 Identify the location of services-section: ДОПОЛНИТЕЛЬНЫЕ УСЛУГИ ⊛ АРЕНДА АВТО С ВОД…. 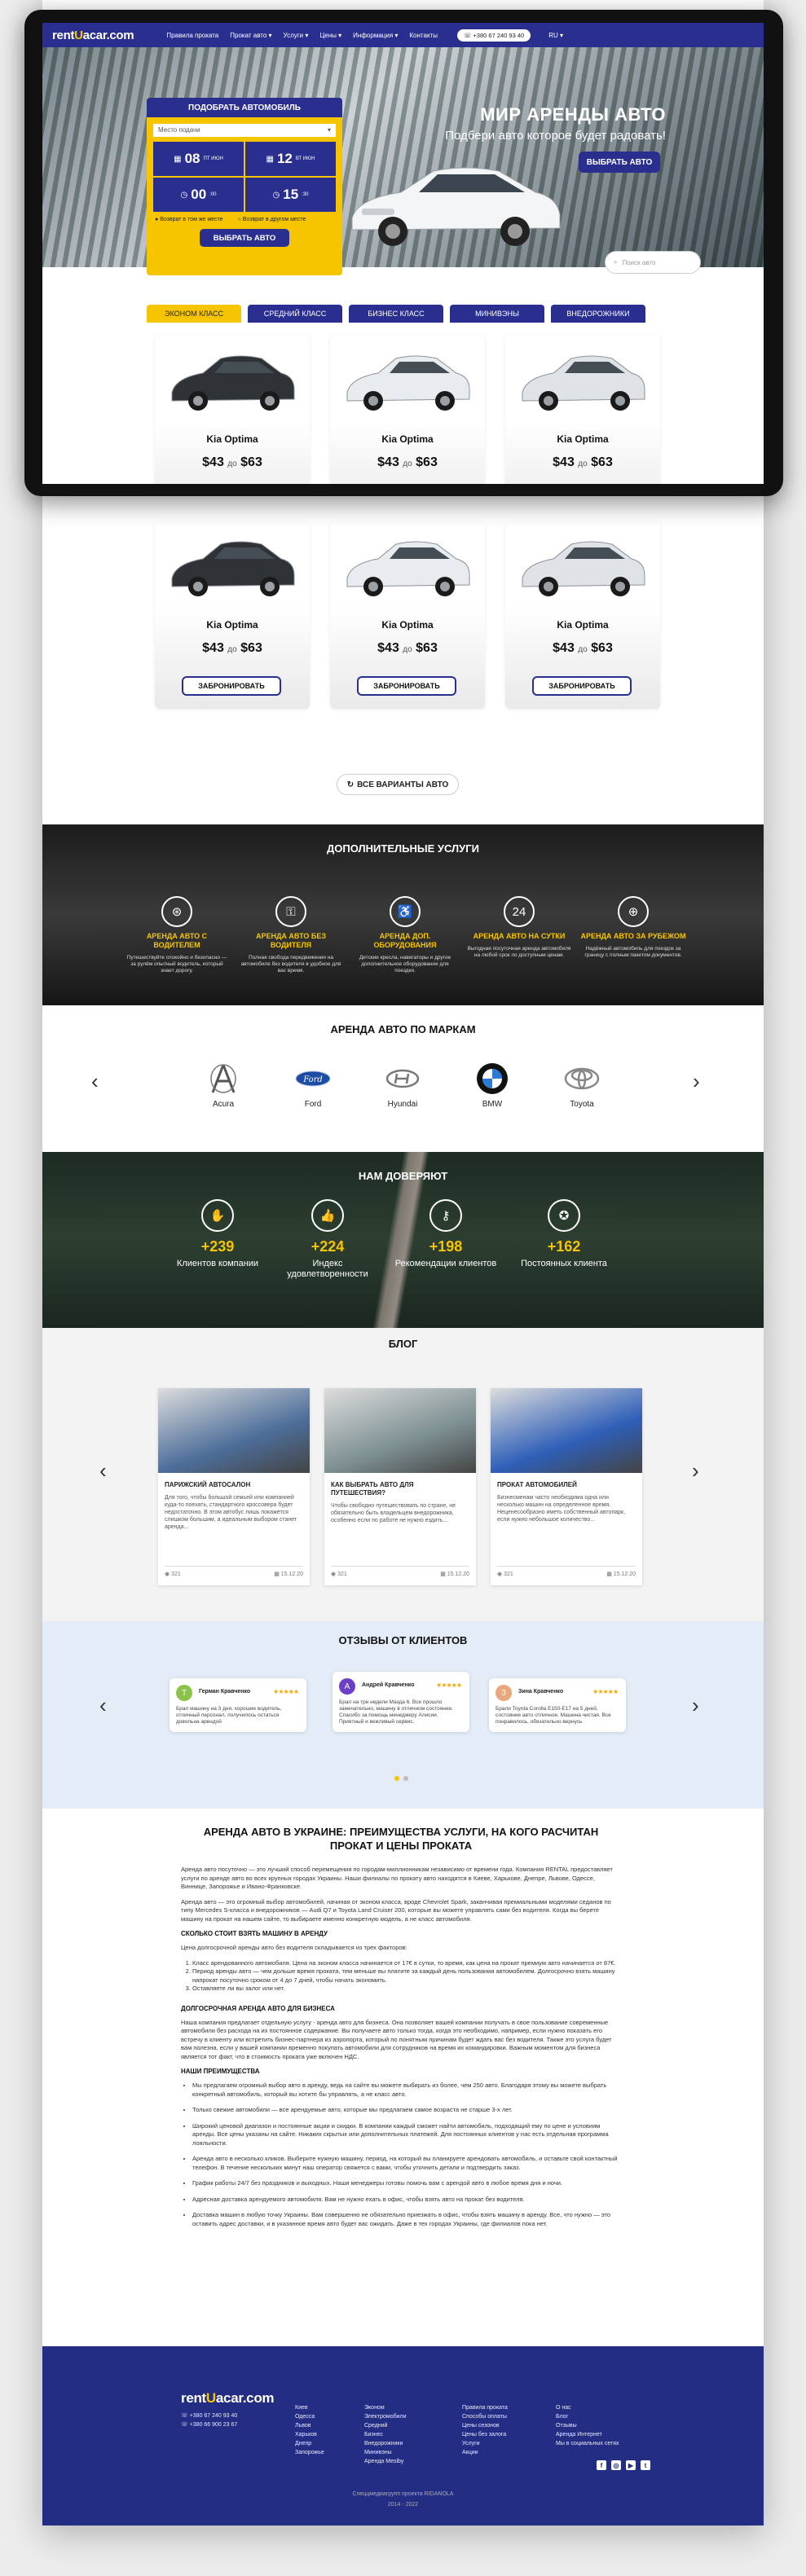
(403, 914).